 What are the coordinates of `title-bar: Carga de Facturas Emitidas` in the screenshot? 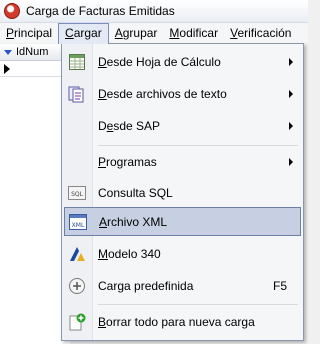 It's located at (154, 11).